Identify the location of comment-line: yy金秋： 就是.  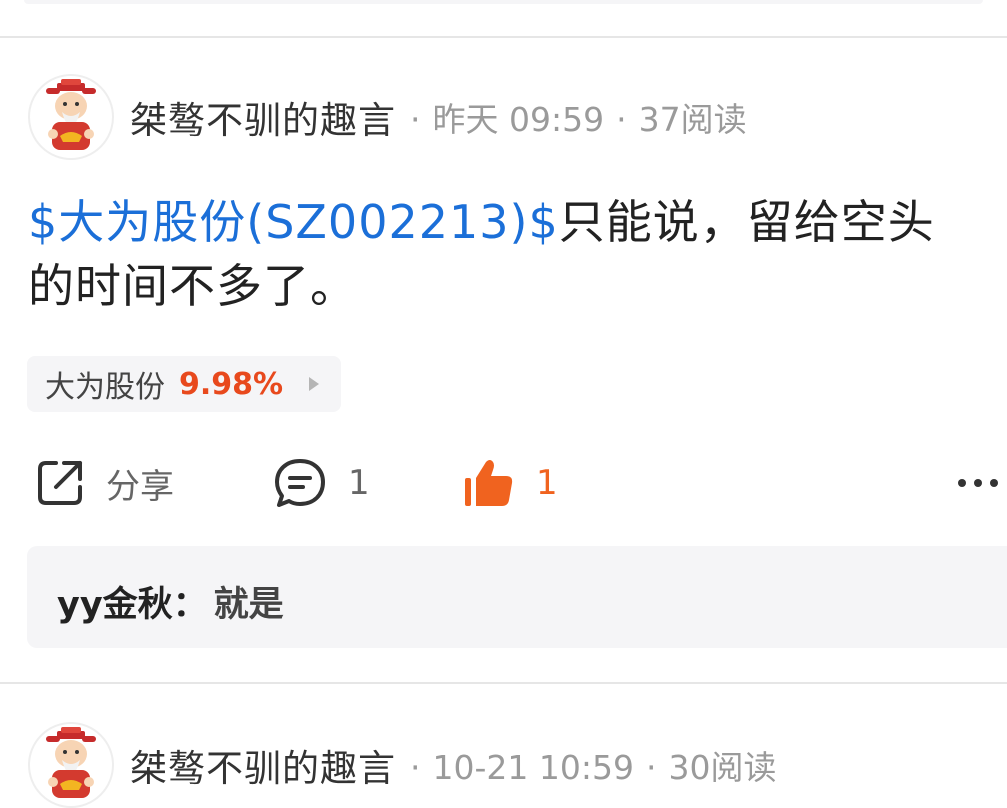
(170, 601).